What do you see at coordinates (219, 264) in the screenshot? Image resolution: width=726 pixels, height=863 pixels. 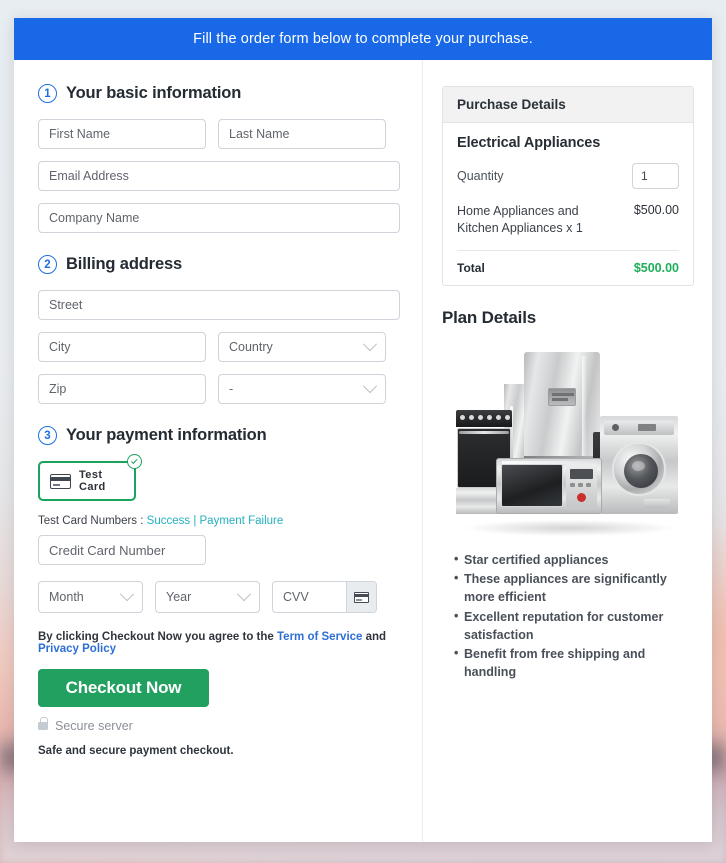 I see `section-billing-address-header: 2 Billing address` at bounding box center [219, 264].